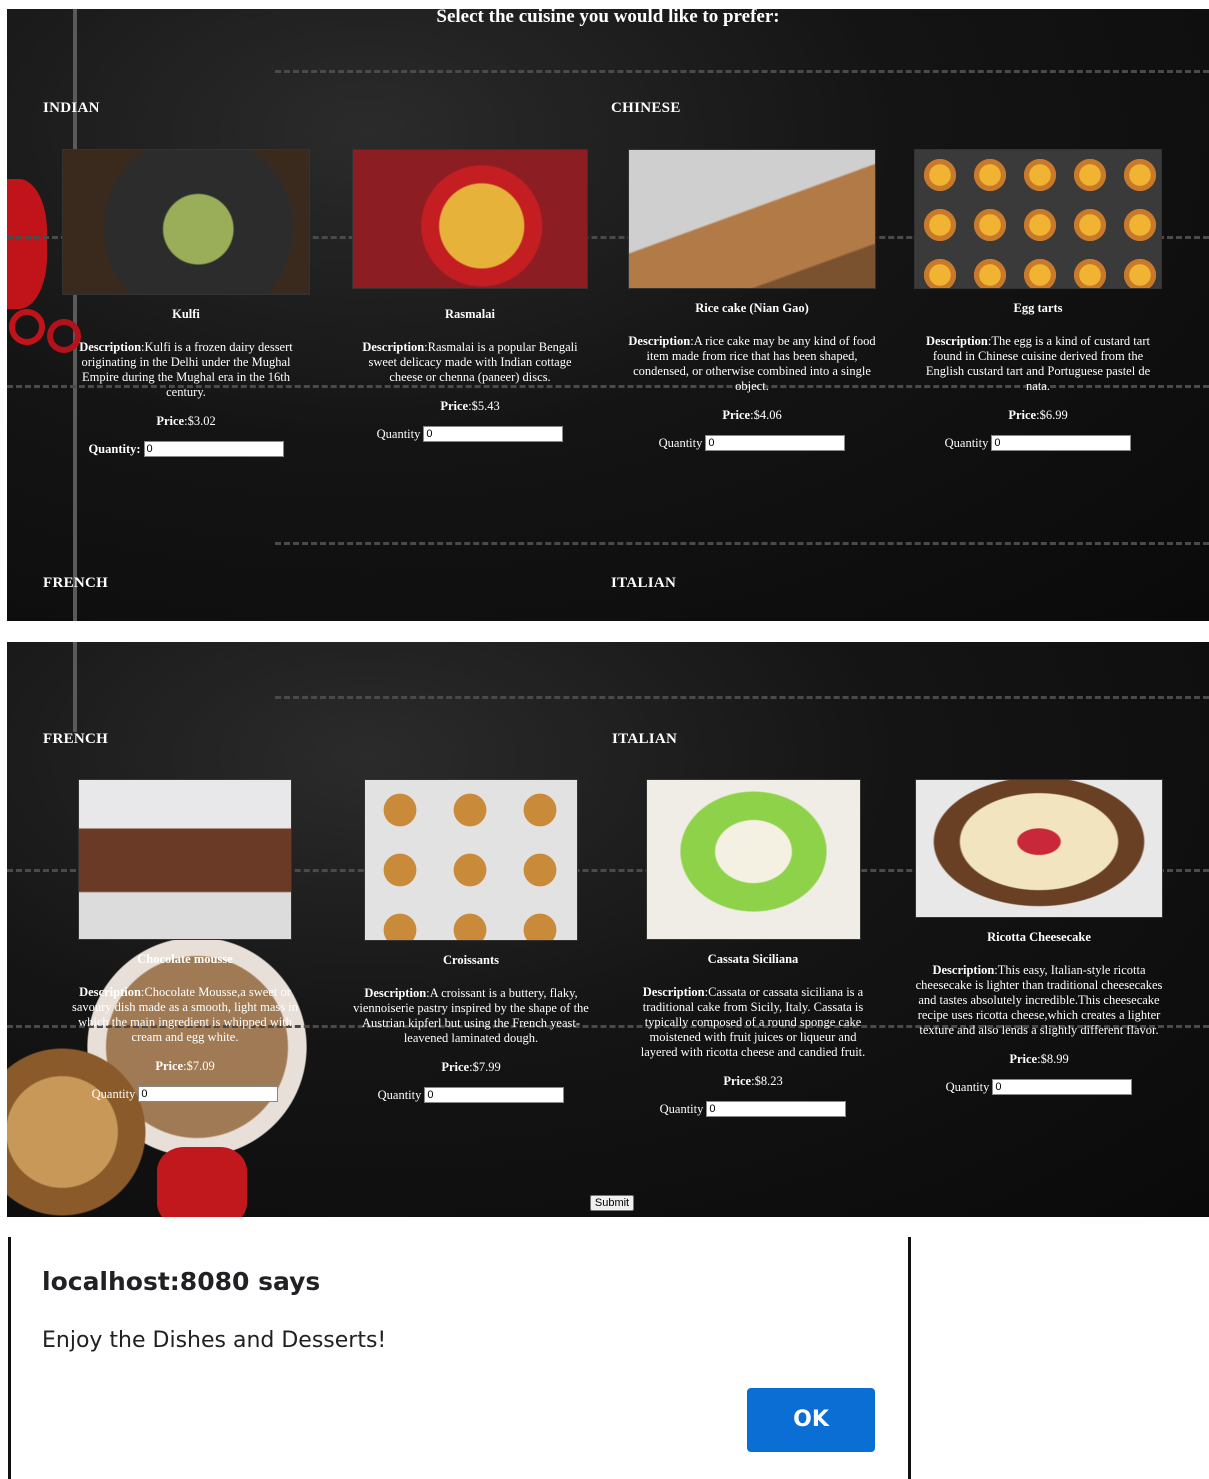  I want to click on dialog-title: localhost:8080 says, so click(181, 1281).